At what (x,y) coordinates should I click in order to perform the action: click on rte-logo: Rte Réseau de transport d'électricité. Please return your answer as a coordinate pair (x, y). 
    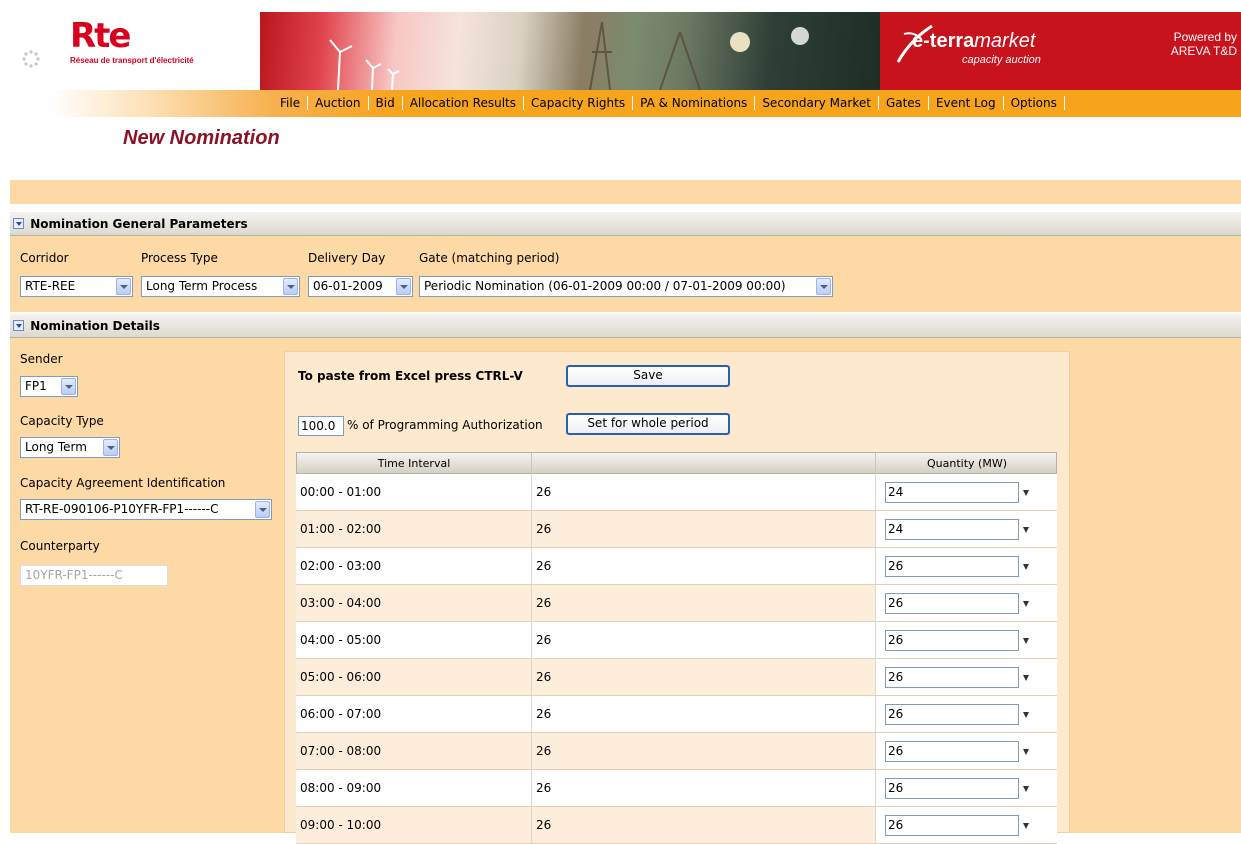
    Looking at the image, I should click on (165, 48).